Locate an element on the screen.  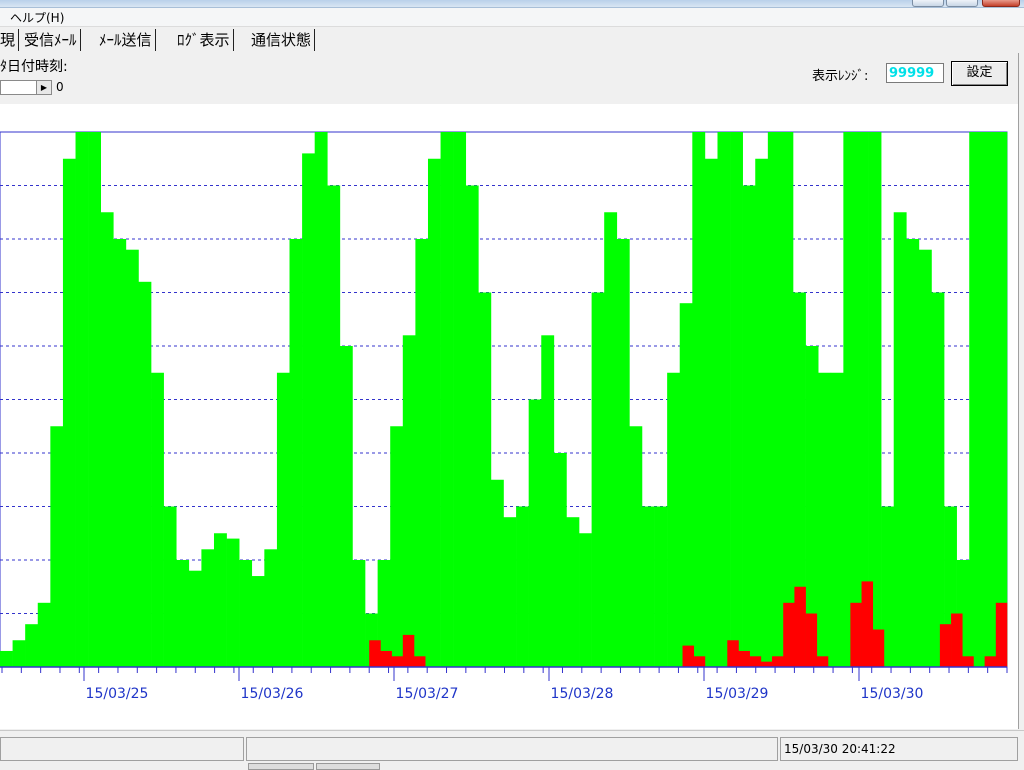
x-tick-label: 15/03/25 is located at coordinates (117, 694).